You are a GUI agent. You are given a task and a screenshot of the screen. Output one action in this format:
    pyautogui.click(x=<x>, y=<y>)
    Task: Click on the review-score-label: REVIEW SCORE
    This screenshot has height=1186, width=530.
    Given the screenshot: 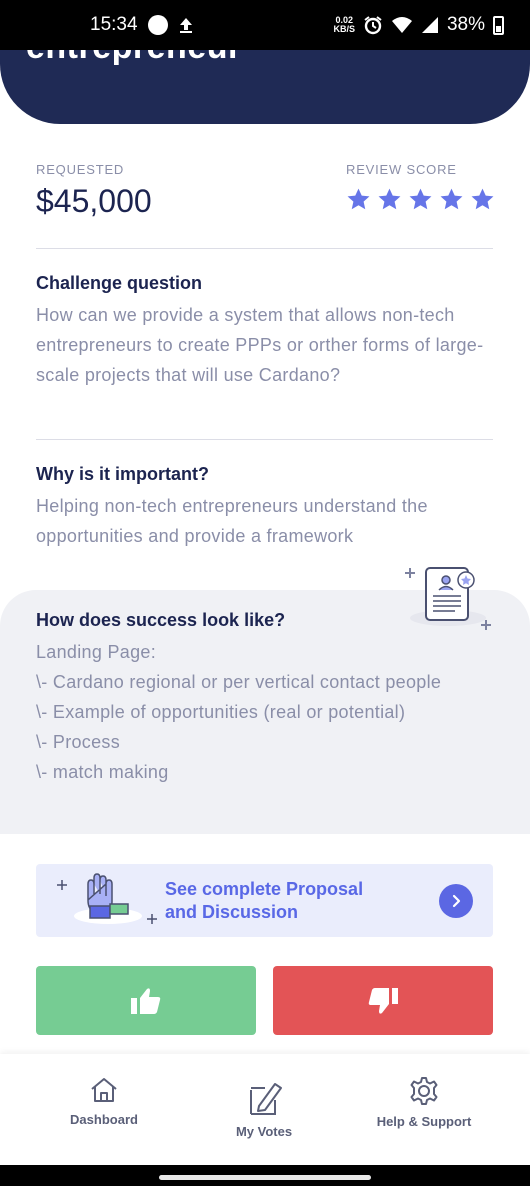 What is the action you would take?
    pyautogui.click(x=401, y=169)
    